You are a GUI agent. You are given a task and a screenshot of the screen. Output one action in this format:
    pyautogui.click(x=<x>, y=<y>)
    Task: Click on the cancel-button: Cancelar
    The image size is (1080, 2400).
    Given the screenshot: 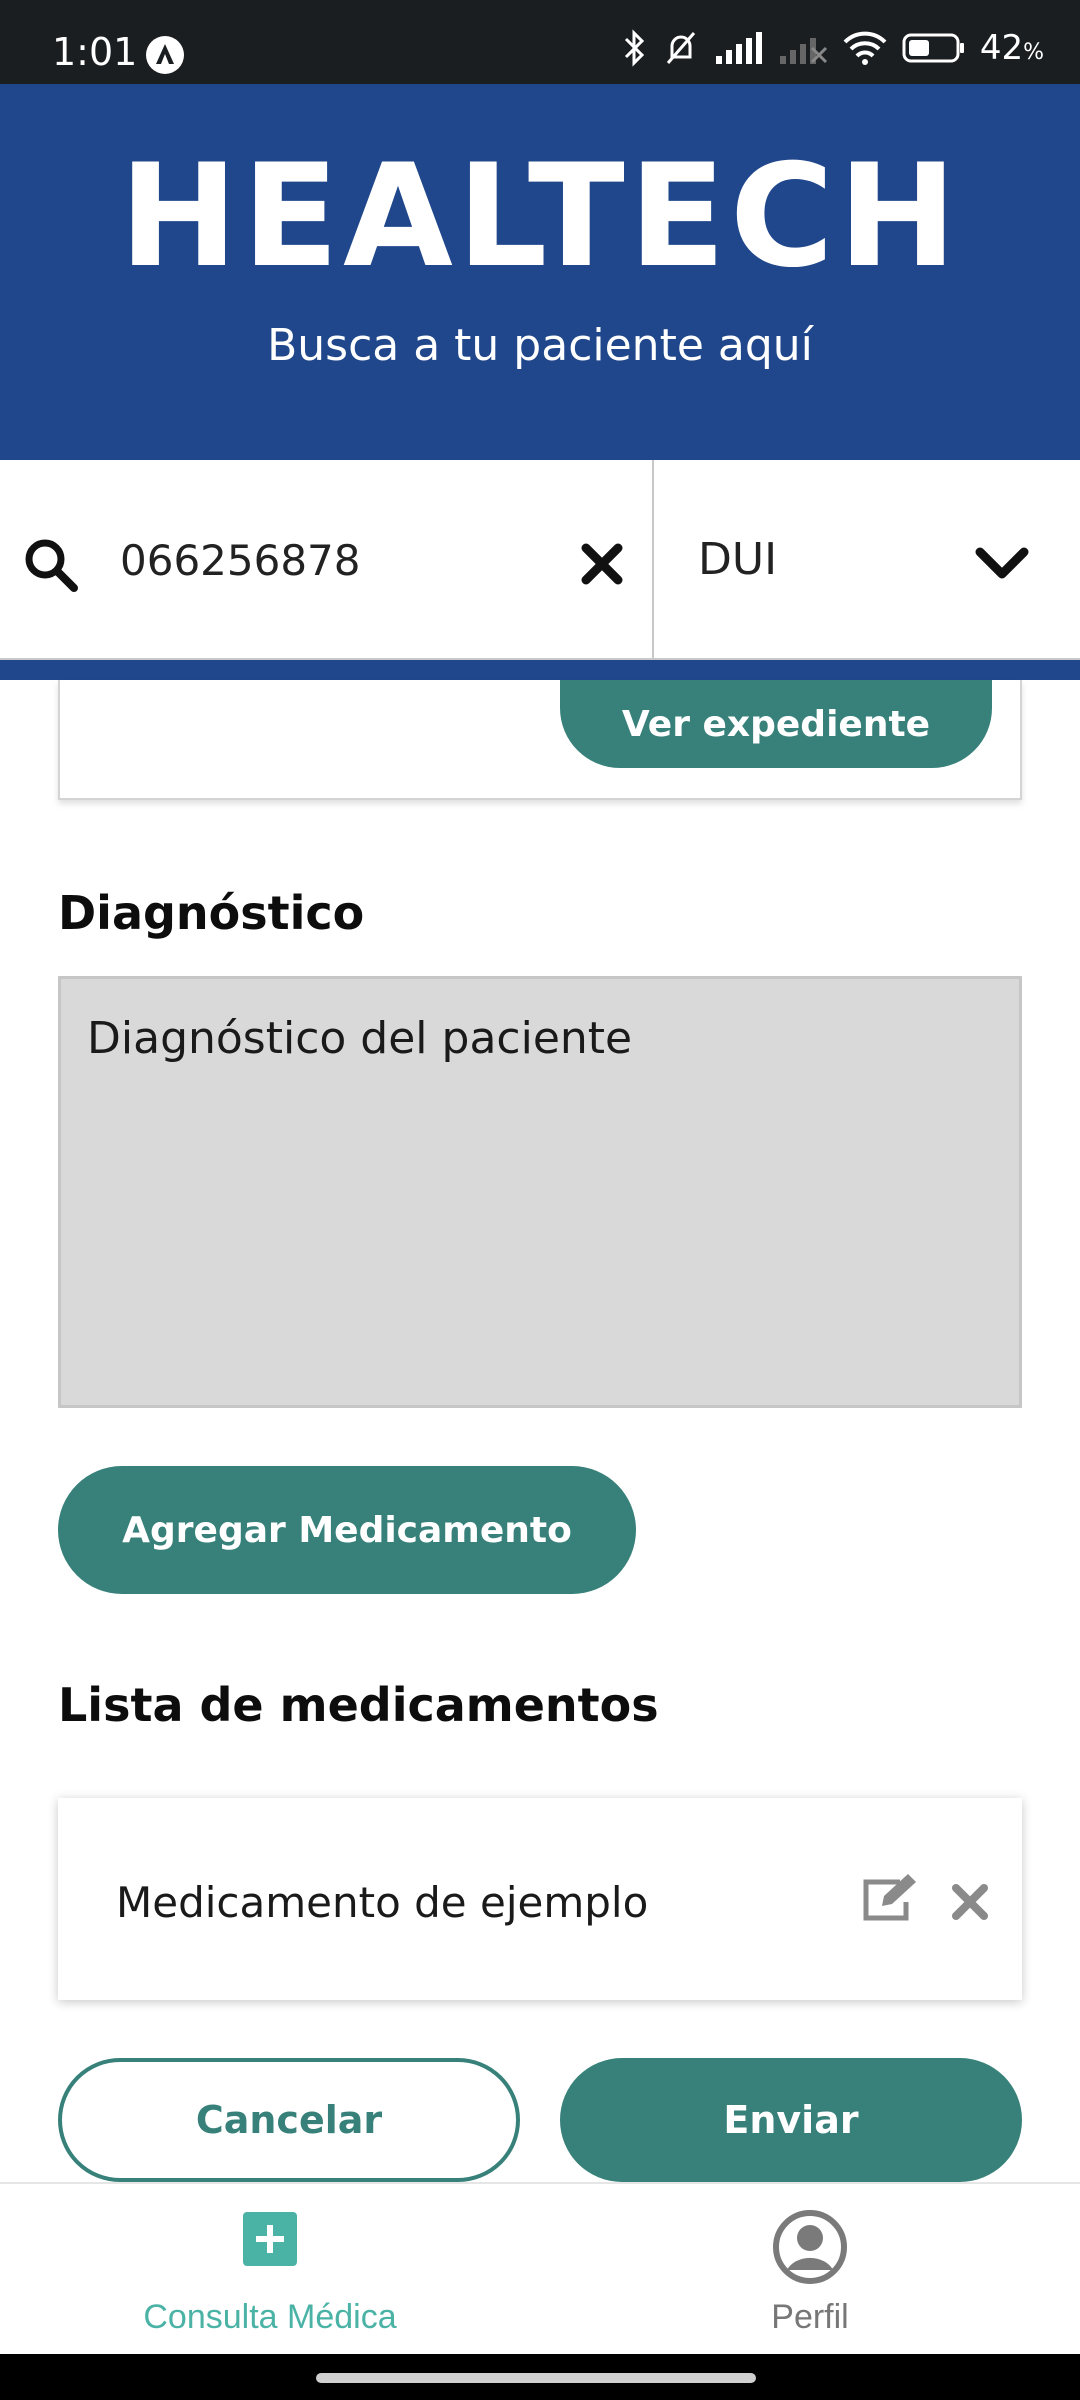 What is the action you would take?
    pyautogui.click(x=289, y=2120)
    